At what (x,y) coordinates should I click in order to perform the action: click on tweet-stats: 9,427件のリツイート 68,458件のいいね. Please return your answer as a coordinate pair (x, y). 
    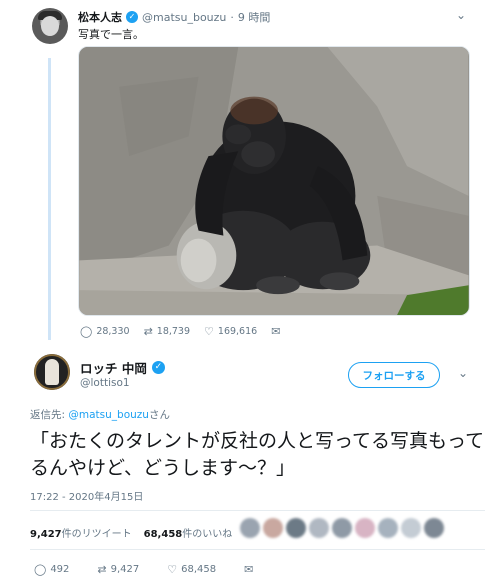
    Looking at the image, I should click on (131, 532).